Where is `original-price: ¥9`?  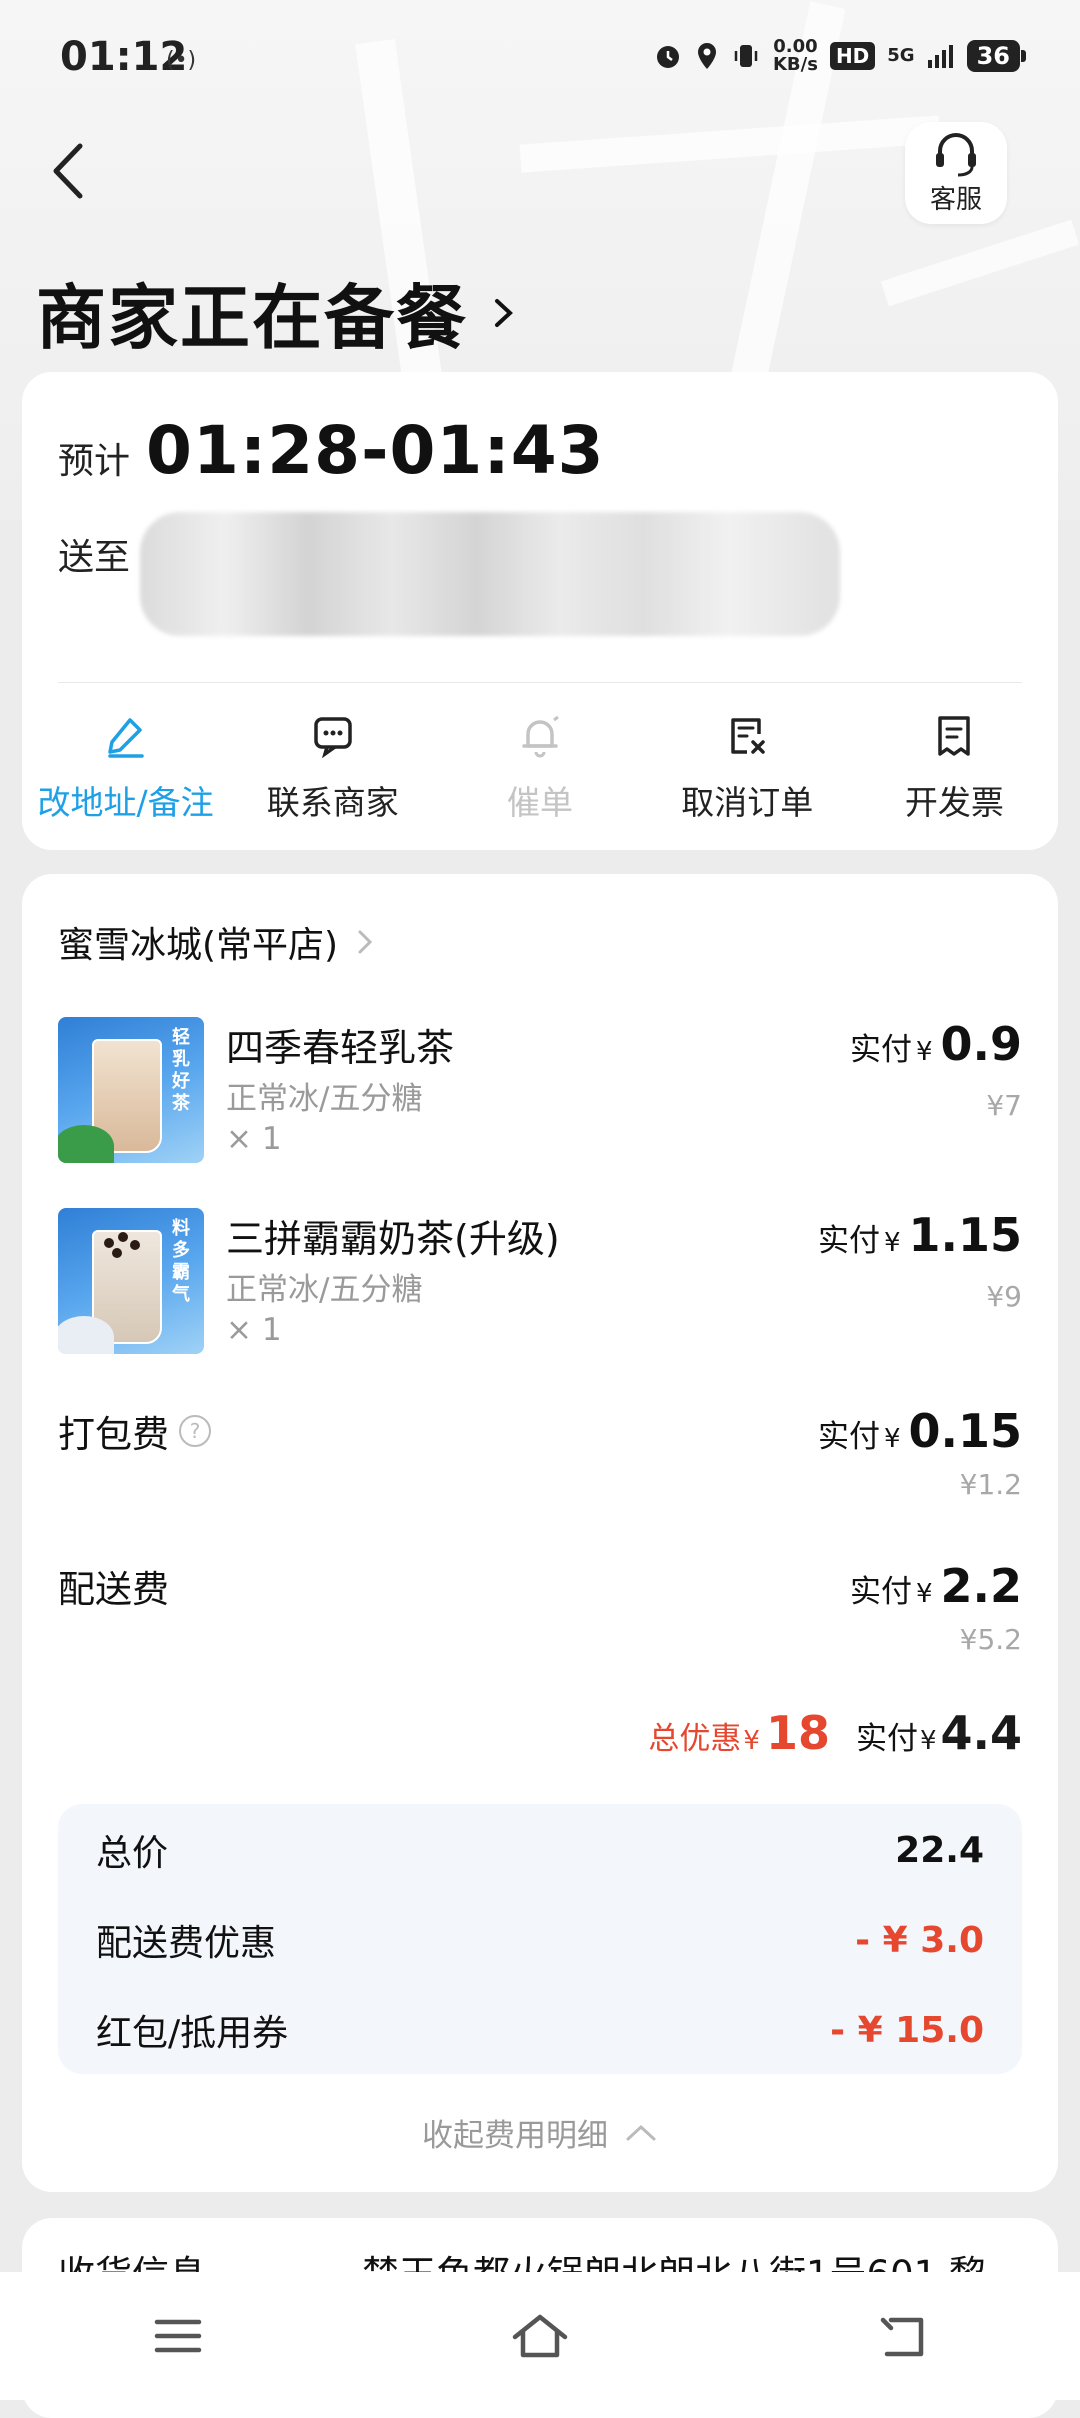 original-price: ¥9 is located at coordinates (1004, 1296).